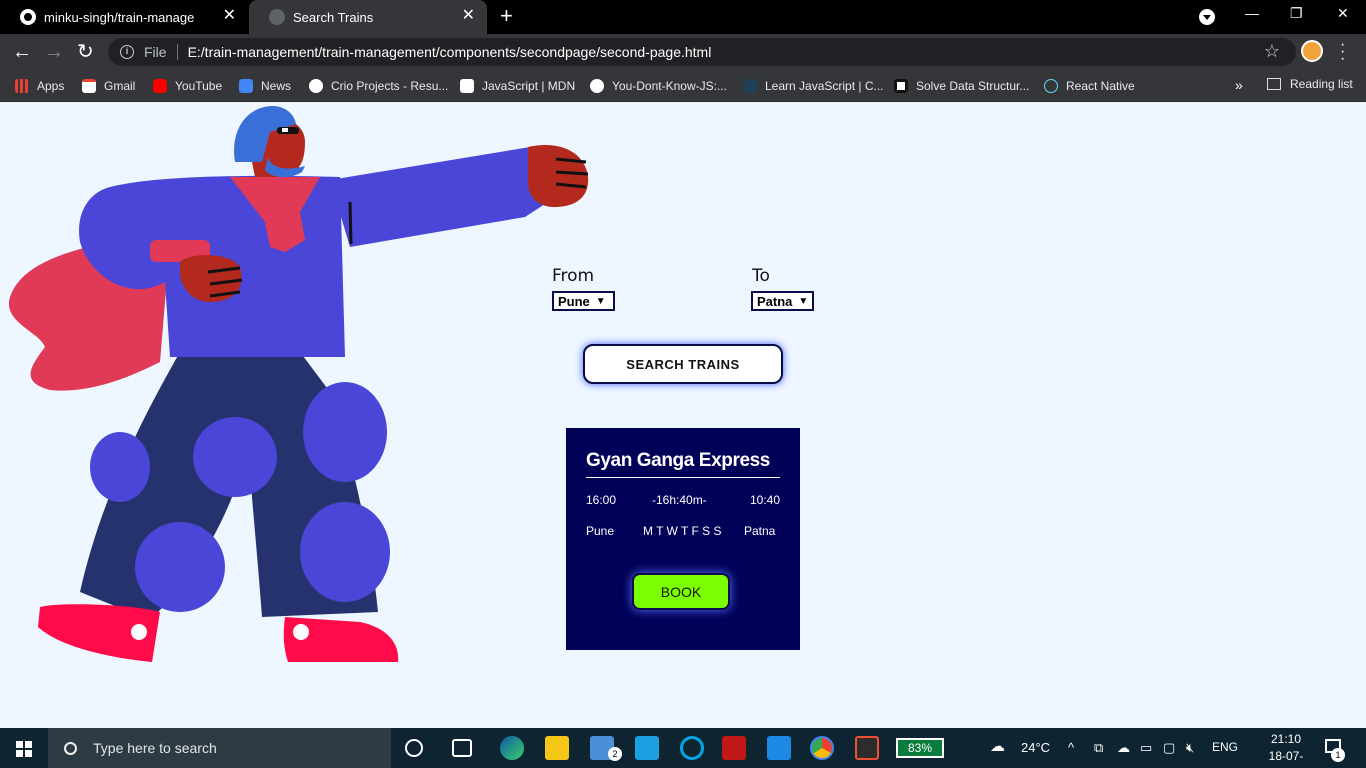  I want to click on reading-list-button: Reading list, so click(1310, 84).